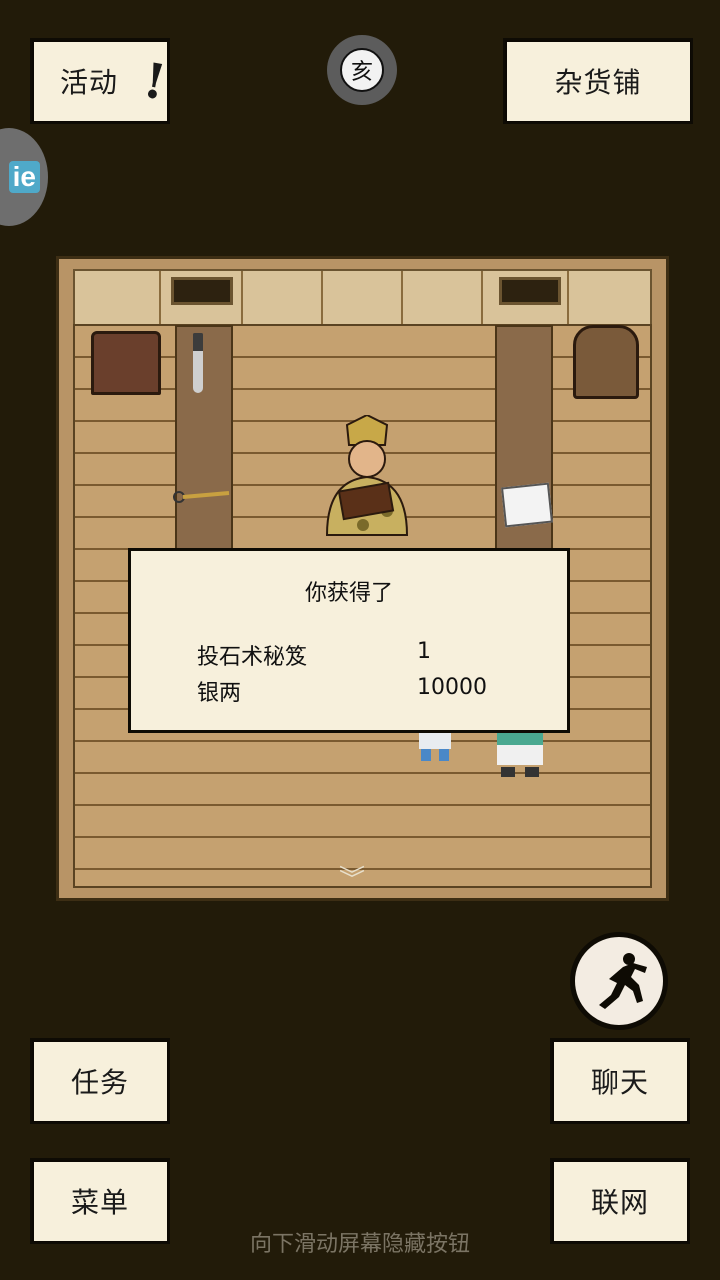  I want to click on scissors-icon, so click(201, 497).